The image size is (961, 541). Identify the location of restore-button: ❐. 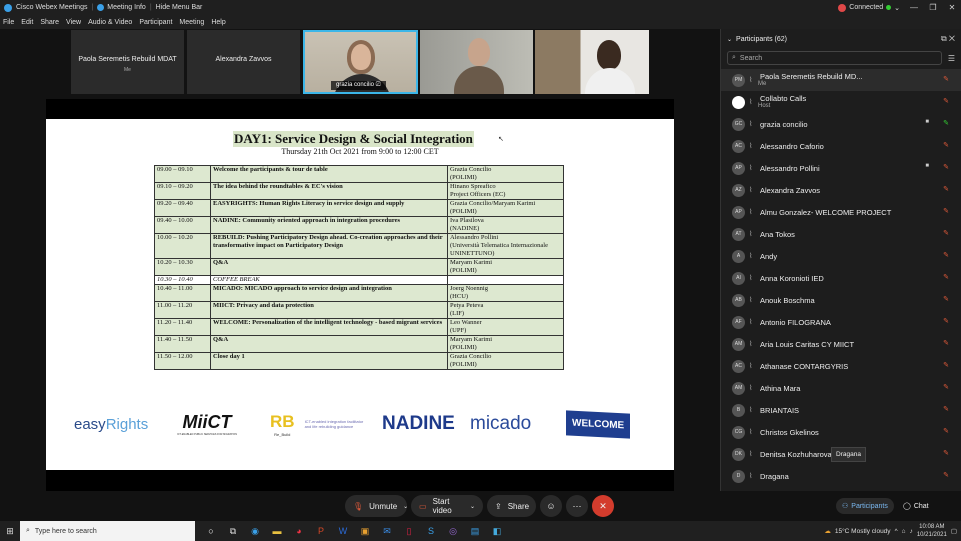
(933, 7).